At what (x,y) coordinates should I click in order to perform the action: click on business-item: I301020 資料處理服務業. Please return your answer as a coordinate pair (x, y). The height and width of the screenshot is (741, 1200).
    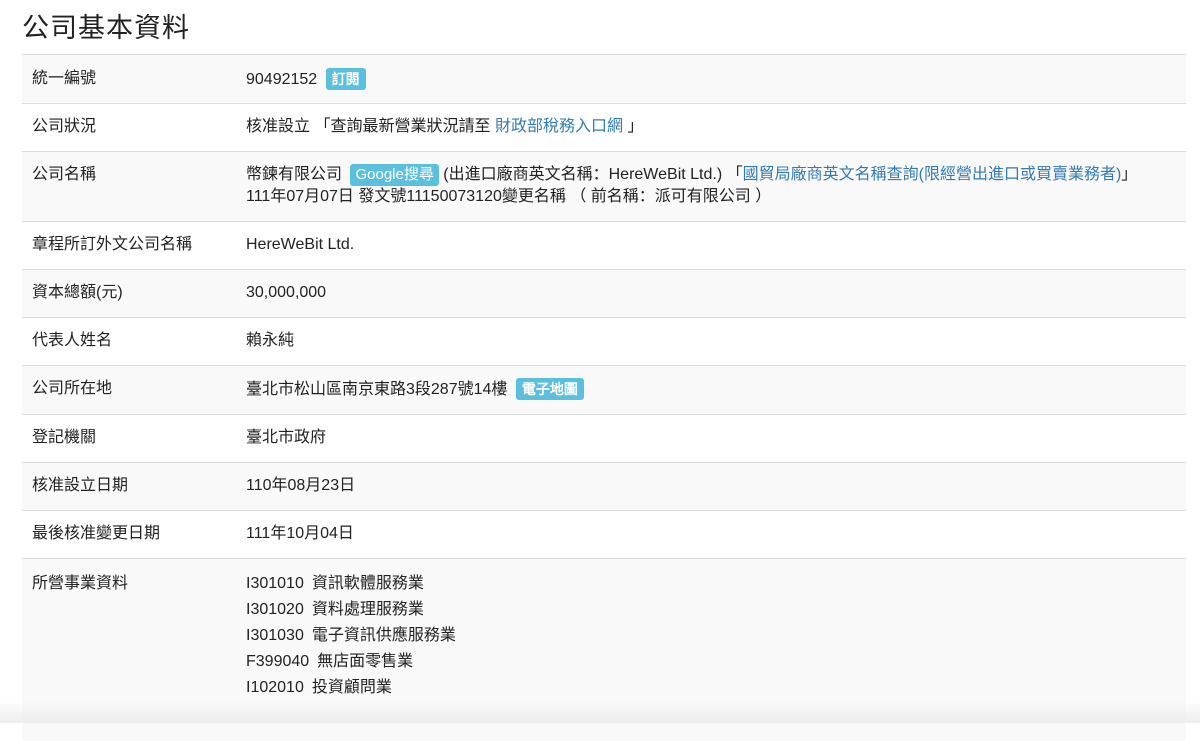
    Looking at the image, I should click on (711, 610).